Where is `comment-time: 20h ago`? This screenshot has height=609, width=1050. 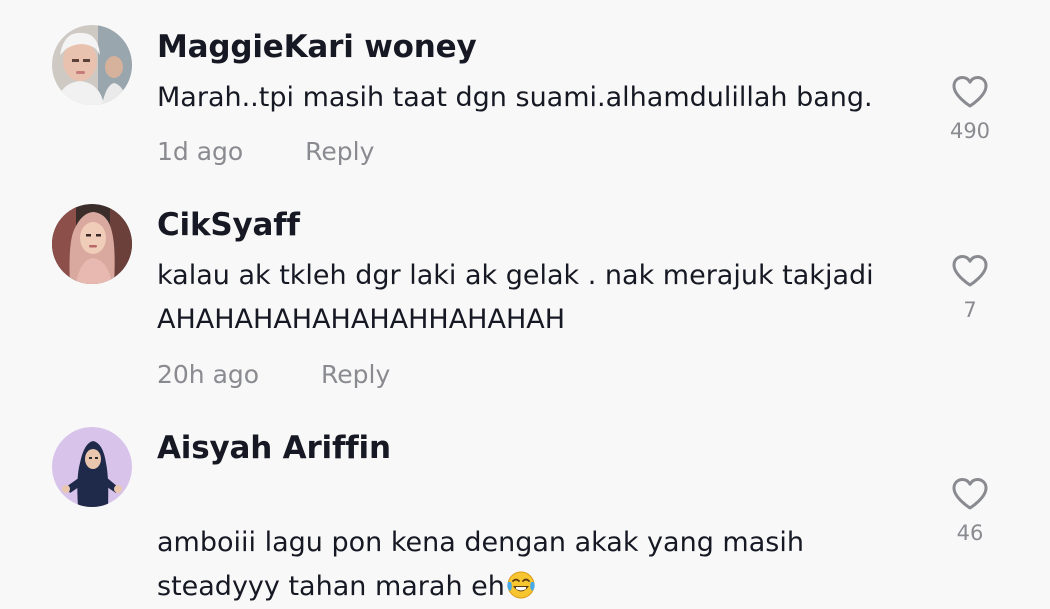
comment-time: 20h ago is located at coordinates (208, 374).